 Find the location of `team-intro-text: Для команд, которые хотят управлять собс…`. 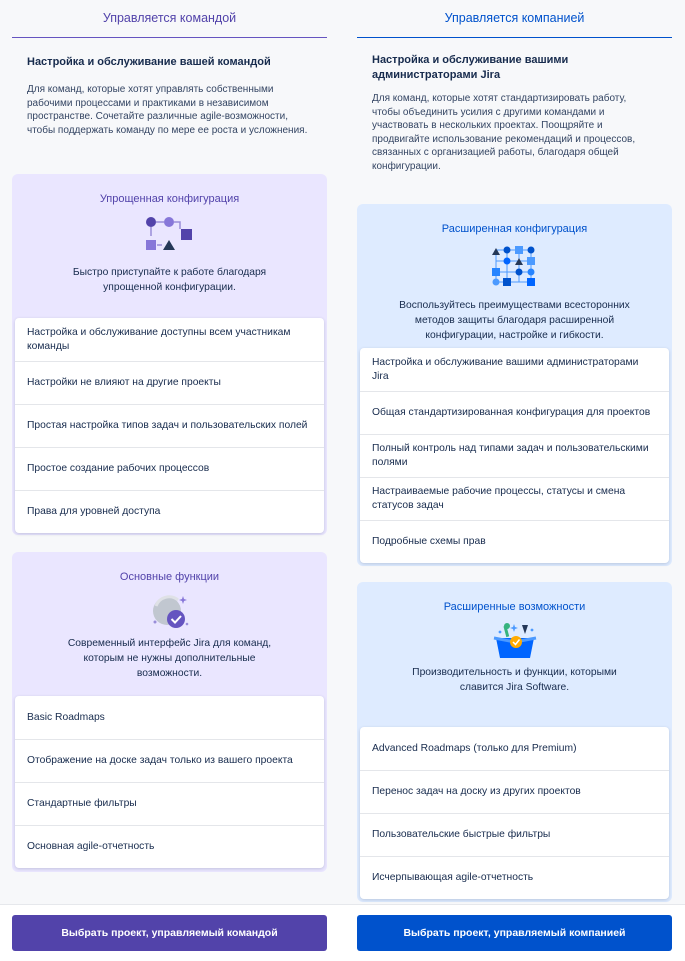

team-intro-text: Для команд, которые хотят управлять собс… is located at coordinates (167, 110).